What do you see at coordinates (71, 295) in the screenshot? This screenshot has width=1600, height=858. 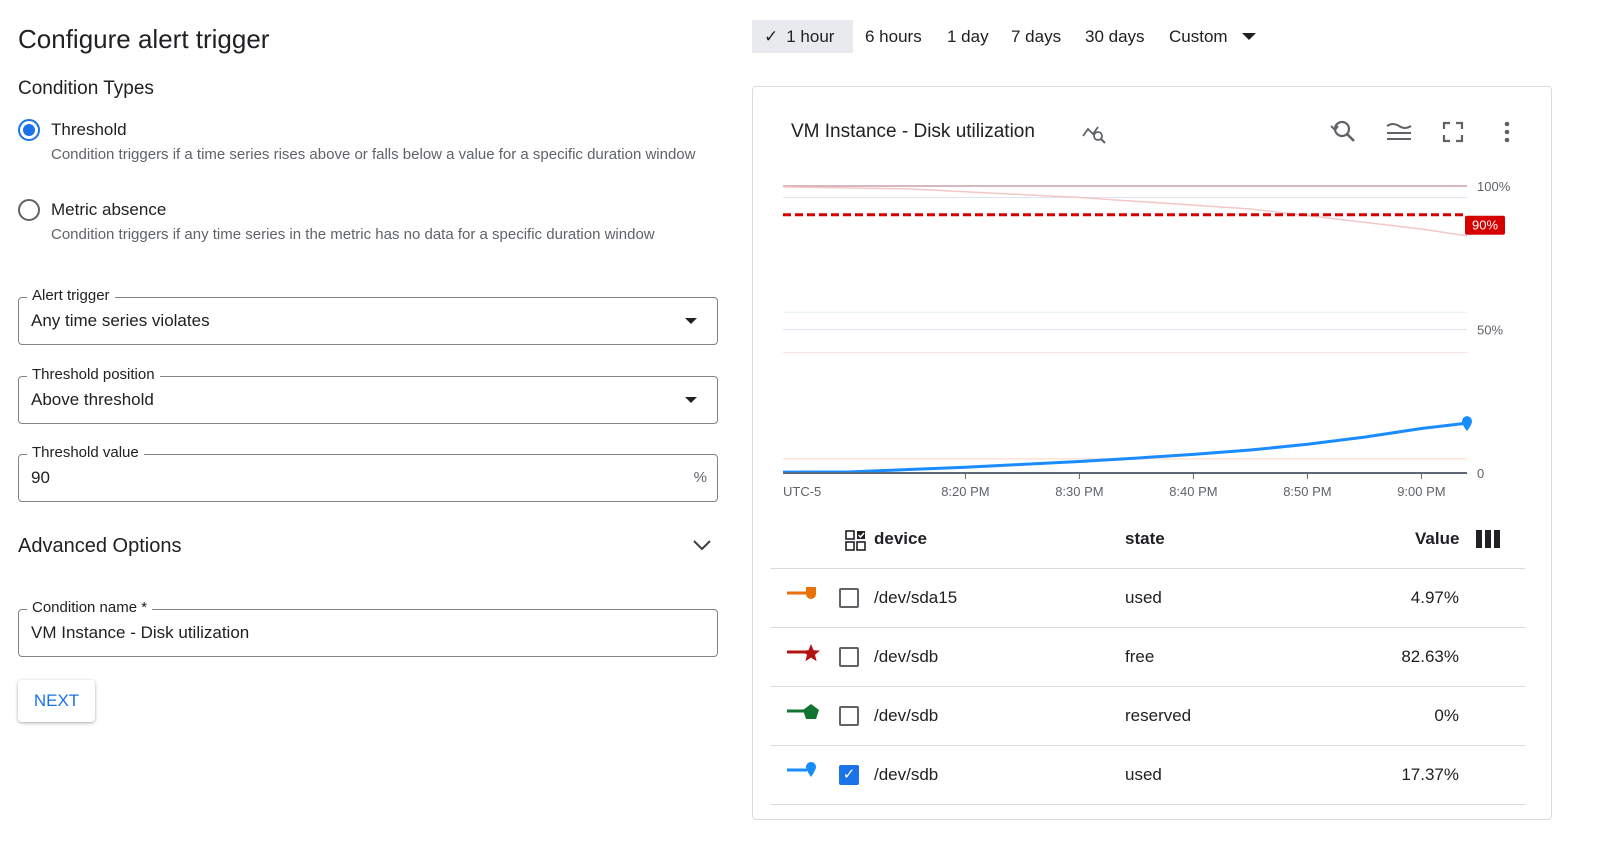 I see `alert-trigger-label: Alert trigger` at bounding box center [71, 295].